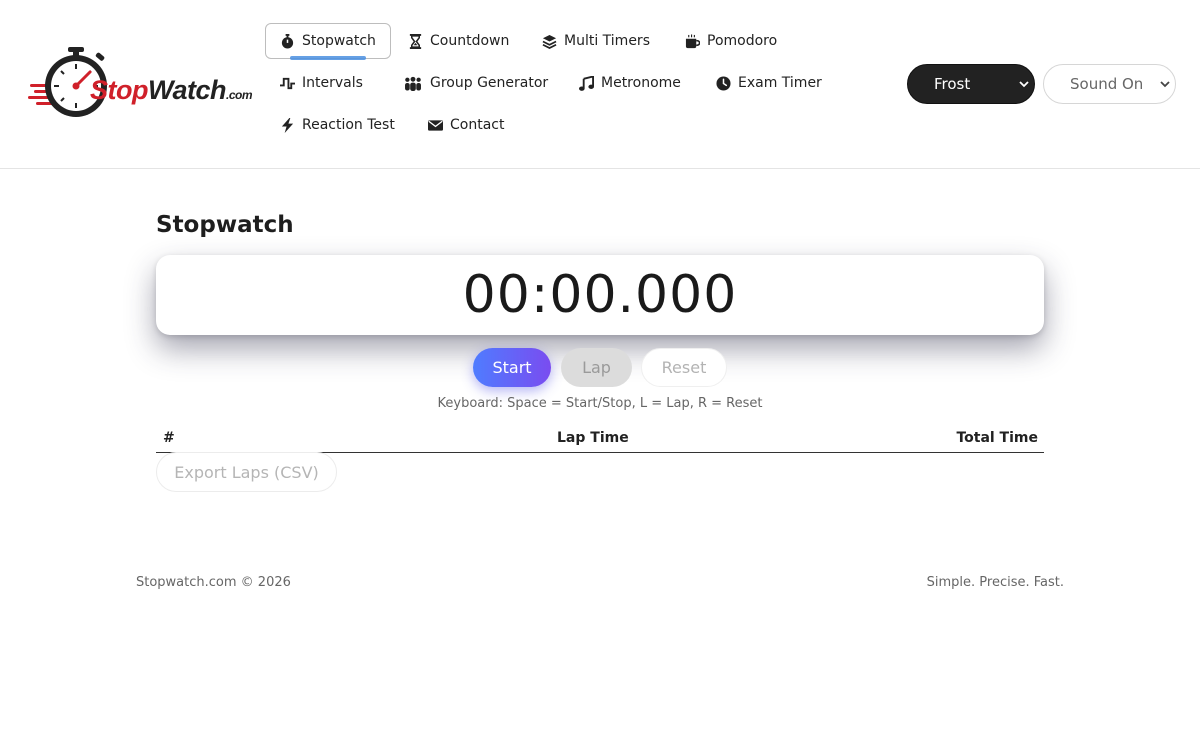 The height and width of the screenshot is (750, 1200). I want to click on theme-select: Frost, so click(971, 84).